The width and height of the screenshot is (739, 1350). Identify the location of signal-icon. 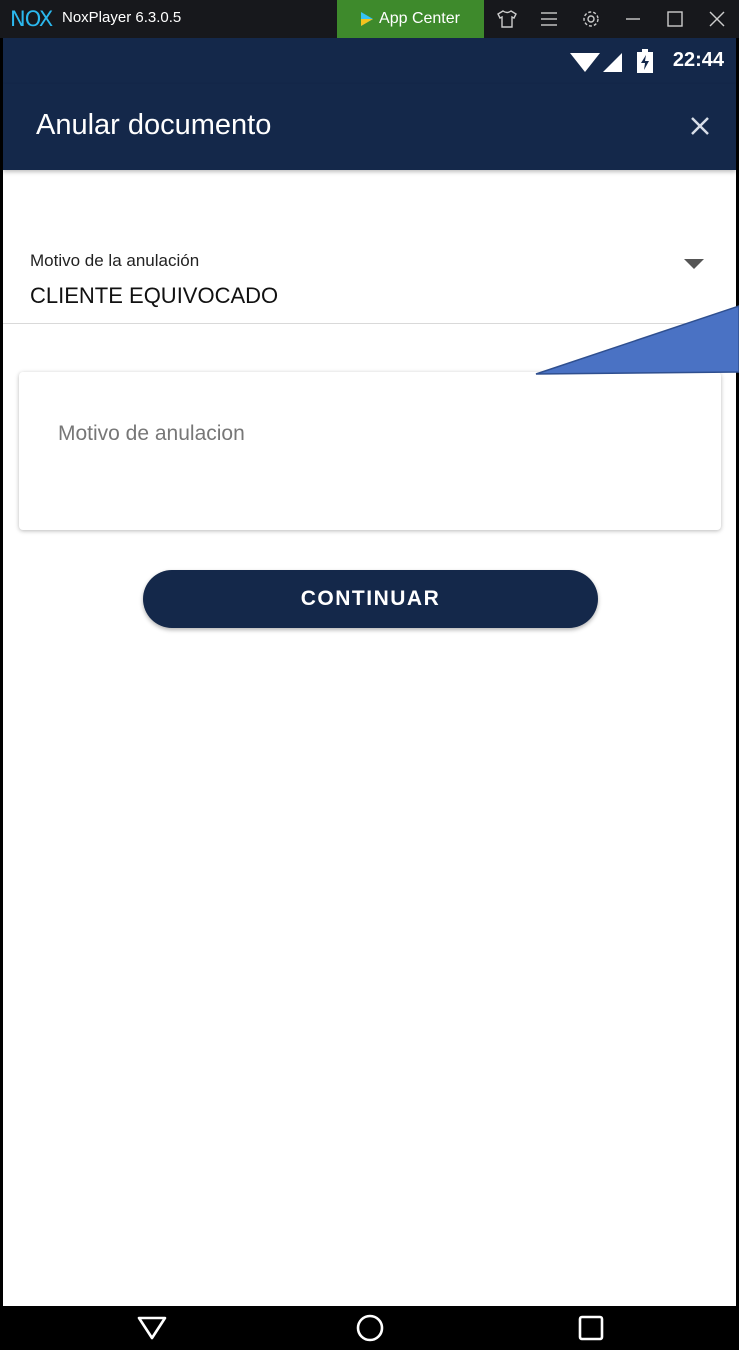
(612, 62).